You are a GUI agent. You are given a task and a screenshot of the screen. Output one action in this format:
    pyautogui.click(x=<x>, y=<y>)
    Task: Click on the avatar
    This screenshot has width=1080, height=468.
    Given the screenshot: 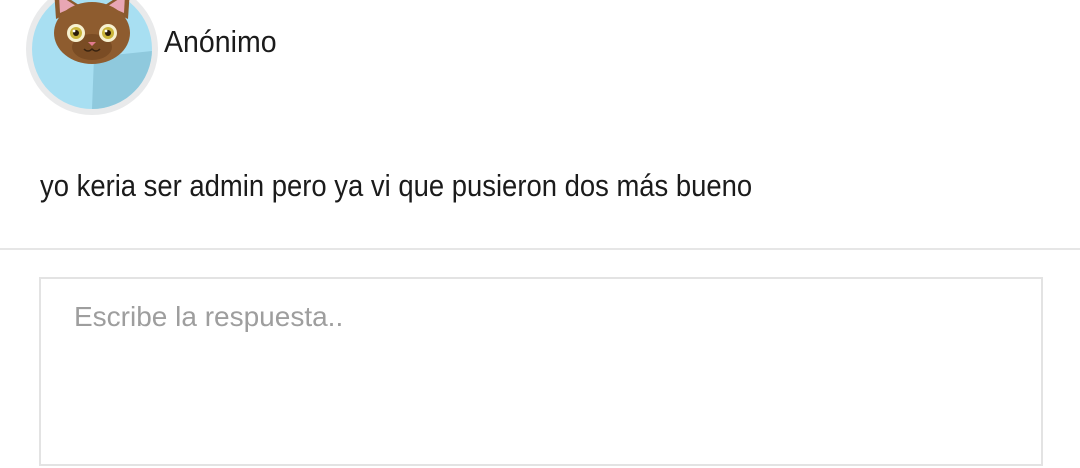 What is the action you would take?
    pyautogui.click(x=92, y=57)
    